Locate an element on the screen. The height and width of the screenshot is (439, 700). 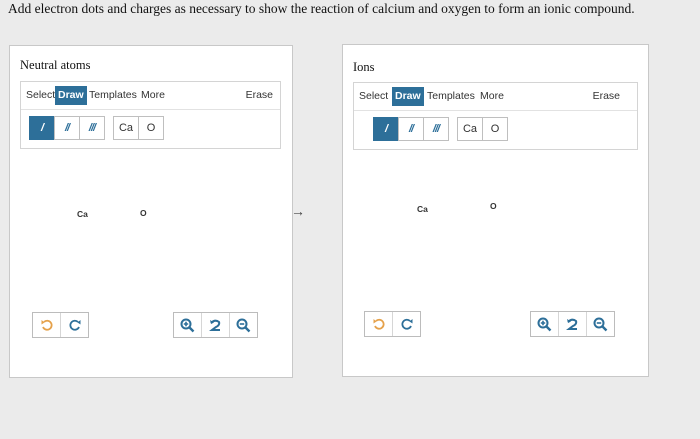
reaction-arrow: → is located at coordinates (298, 211).